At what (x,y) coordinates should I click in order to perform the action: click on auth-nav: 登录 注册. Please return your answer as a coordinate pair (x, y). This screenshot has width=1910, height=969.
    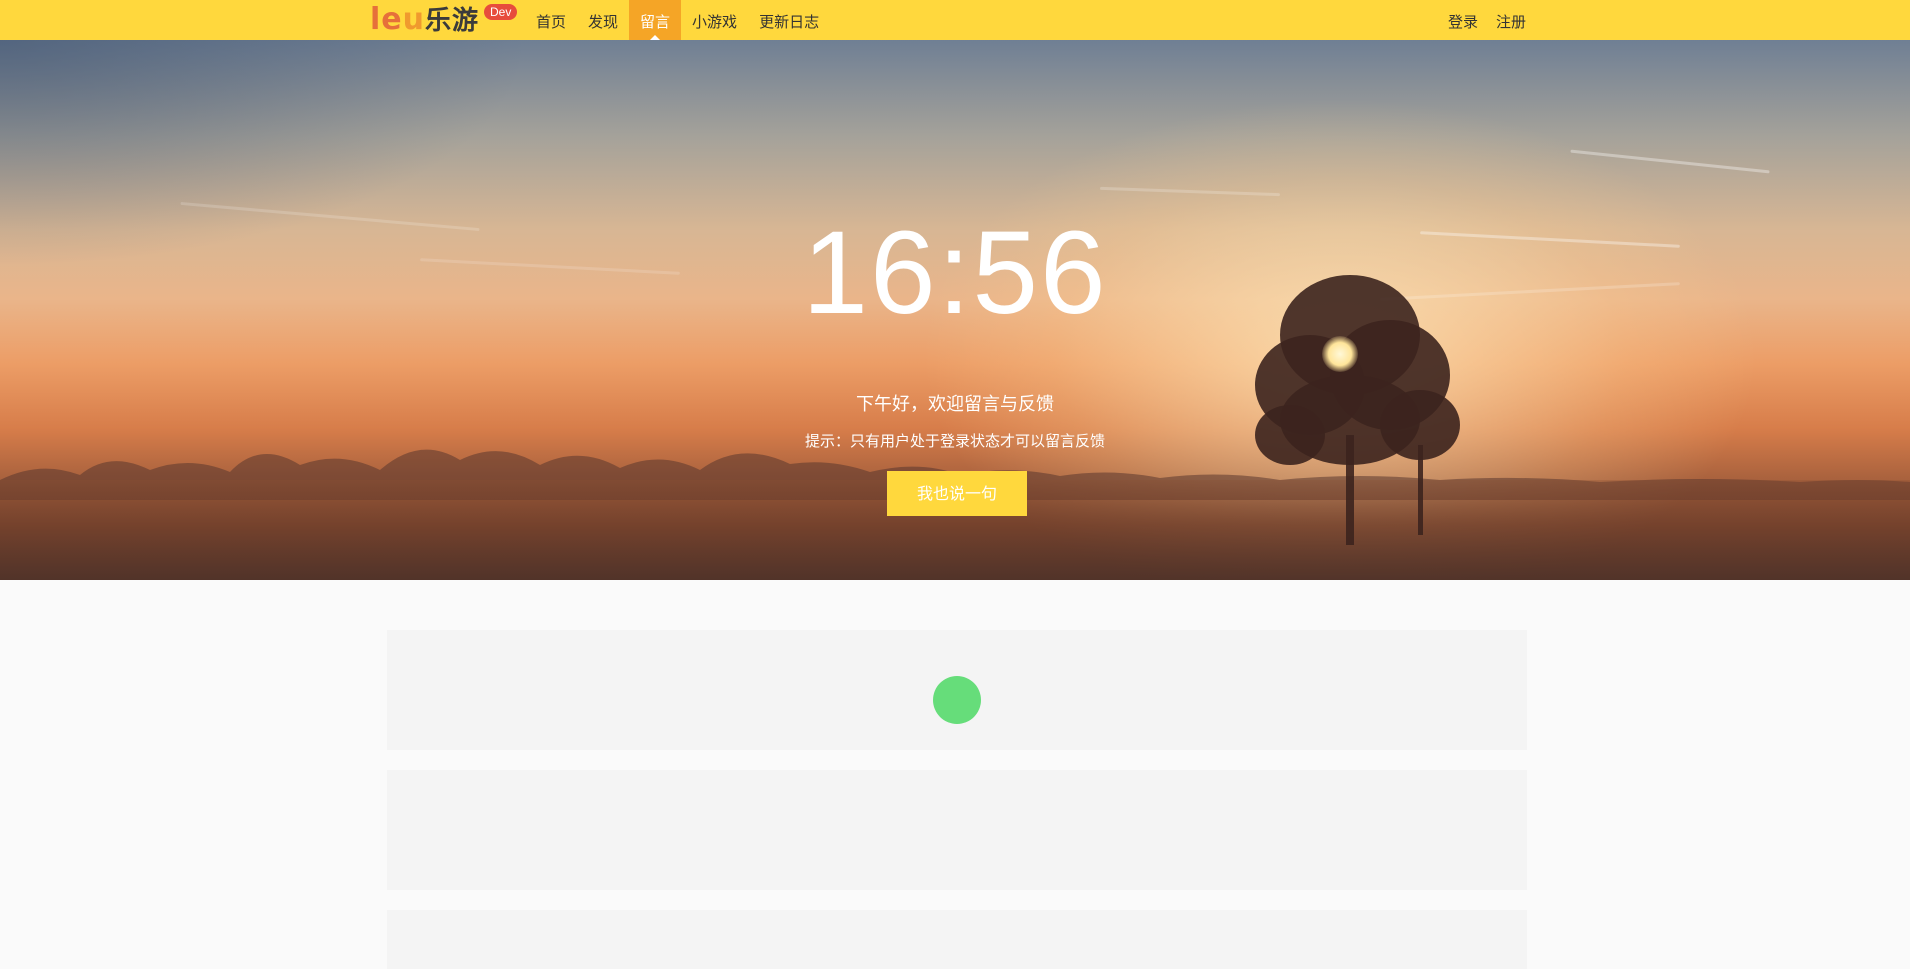
    Looking at the image, I should click on (1487, 20).